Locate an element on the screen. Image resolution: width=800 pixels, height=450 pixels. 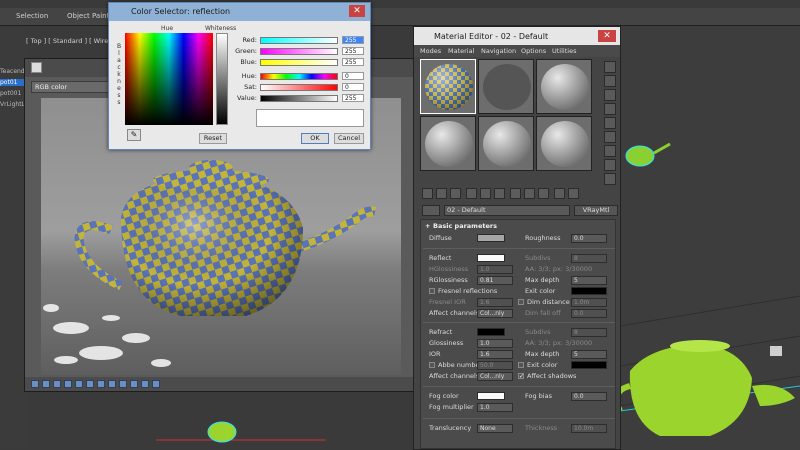
hue-value: 0 is located at coordinates (353, 76).